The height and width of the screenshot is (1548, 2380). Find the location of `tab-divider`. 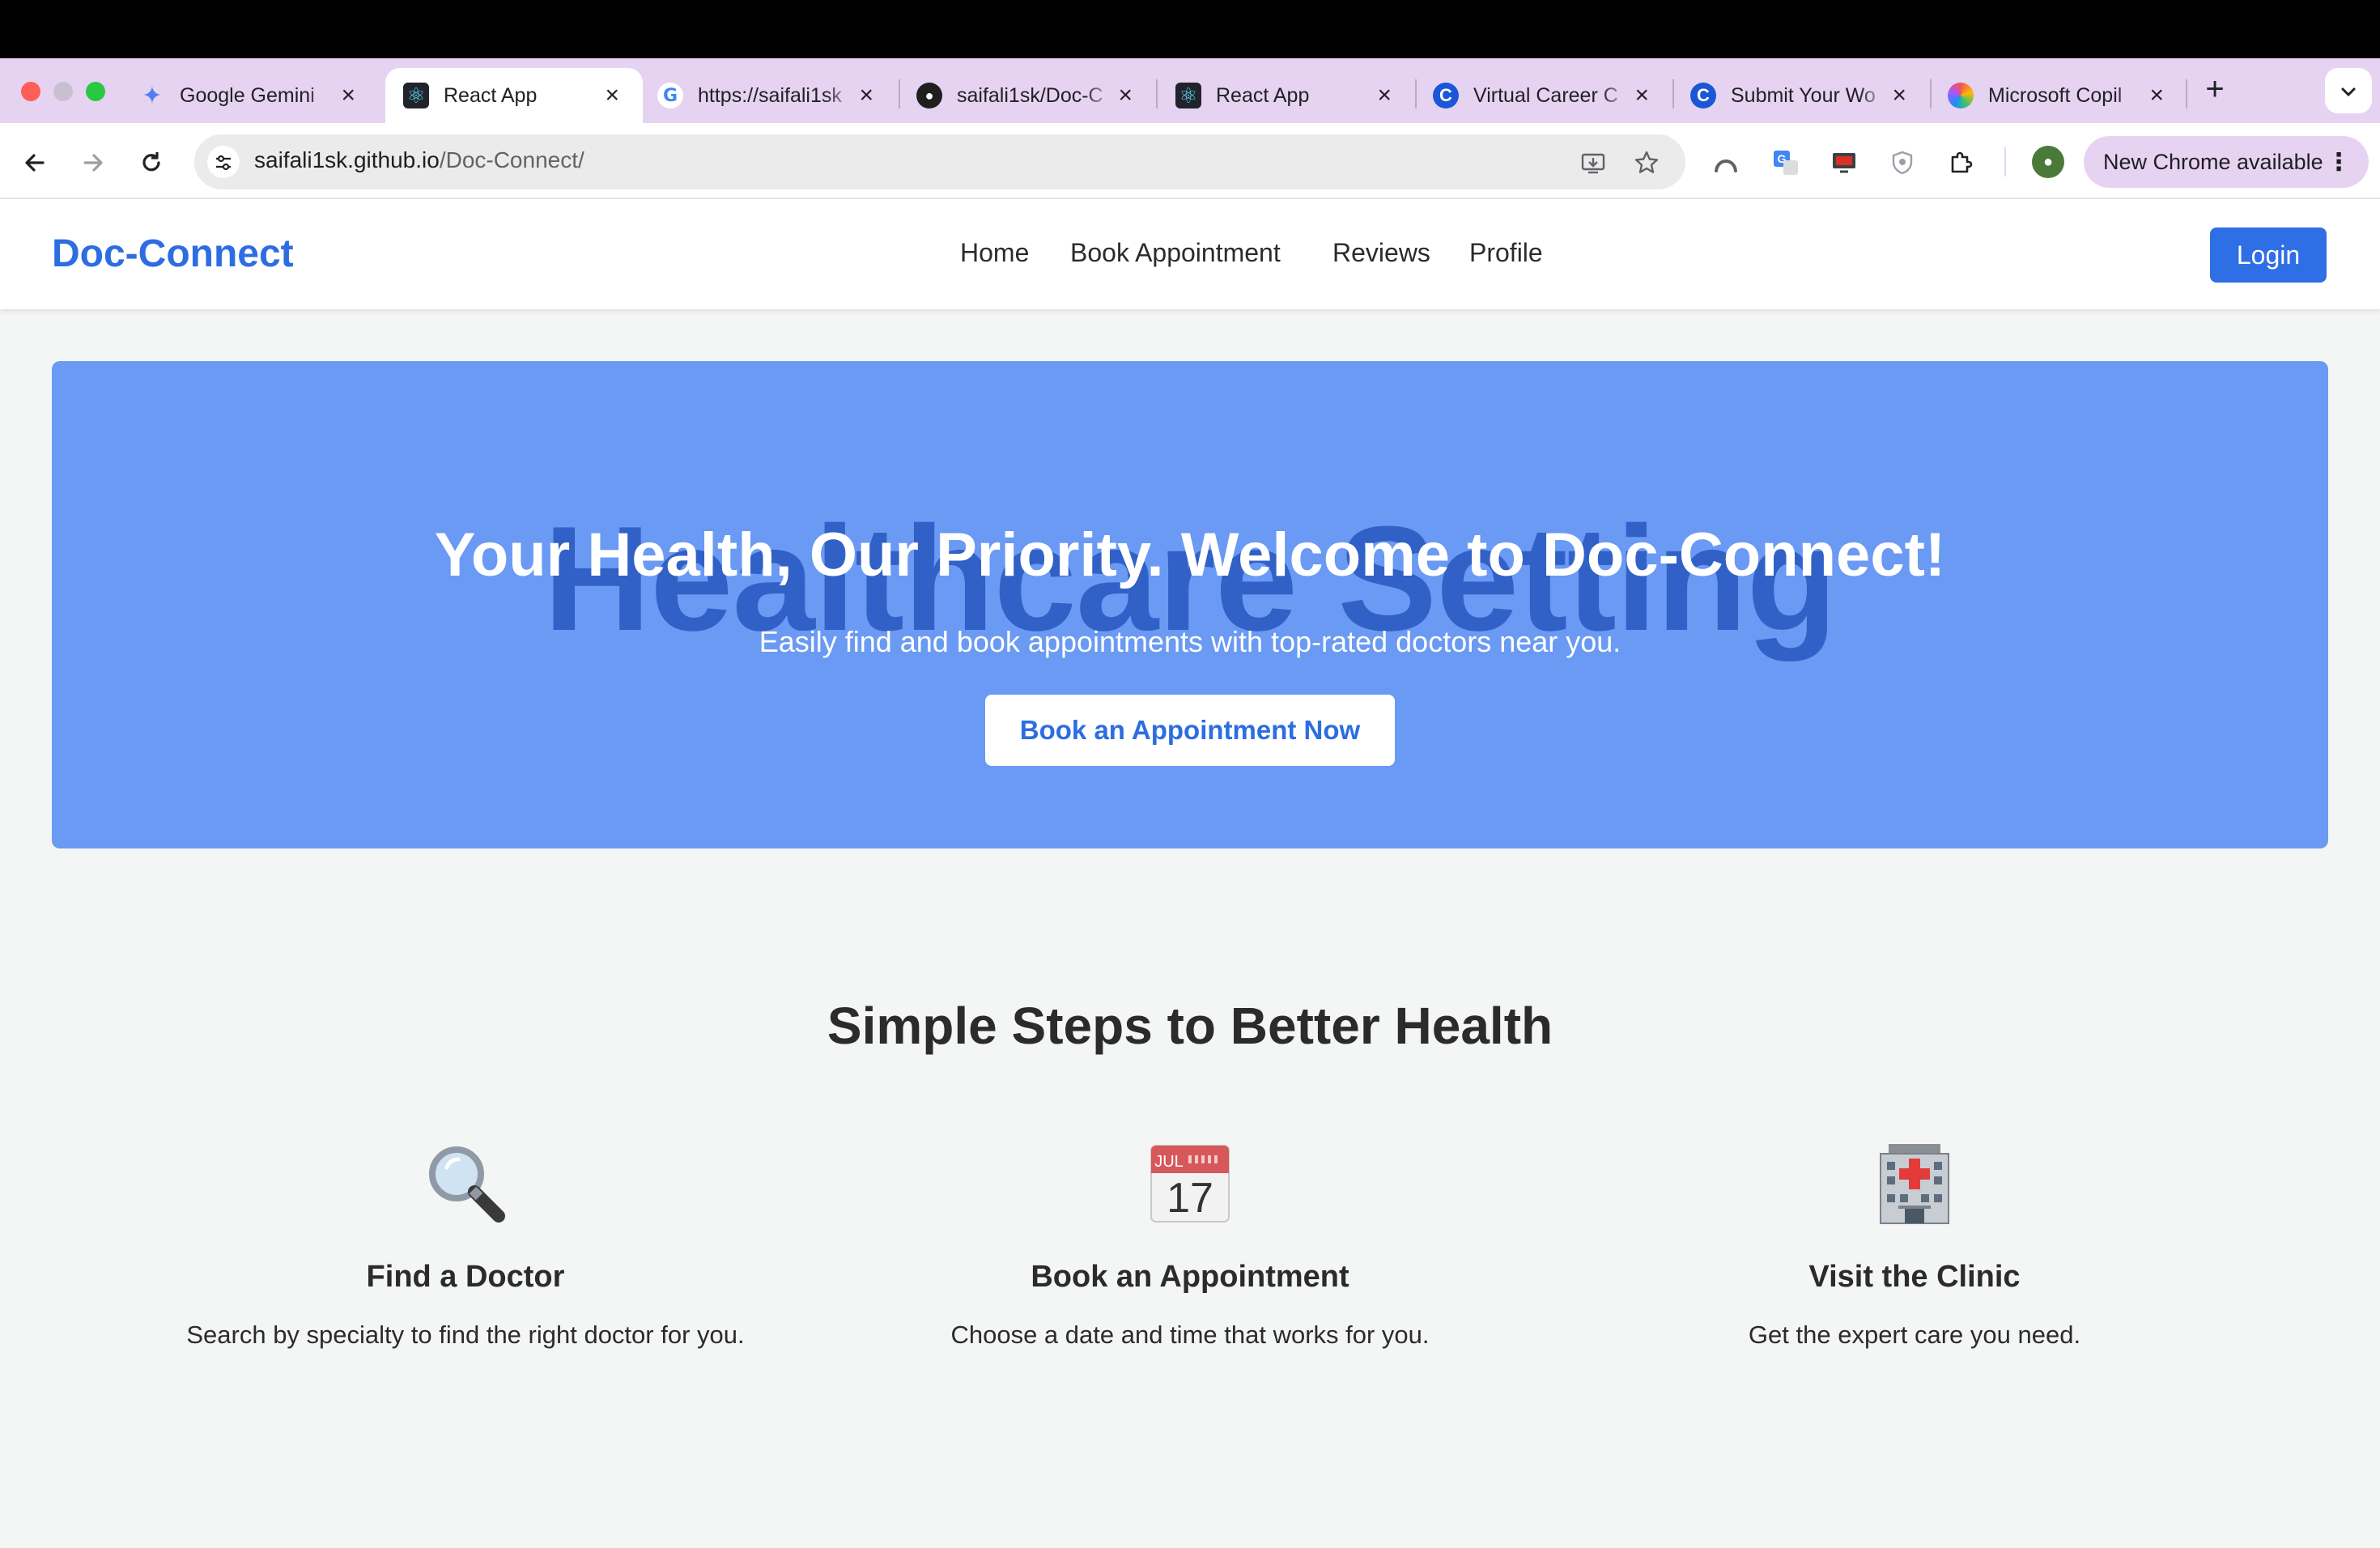

tab-divider is located at coordinates (2186, 93).